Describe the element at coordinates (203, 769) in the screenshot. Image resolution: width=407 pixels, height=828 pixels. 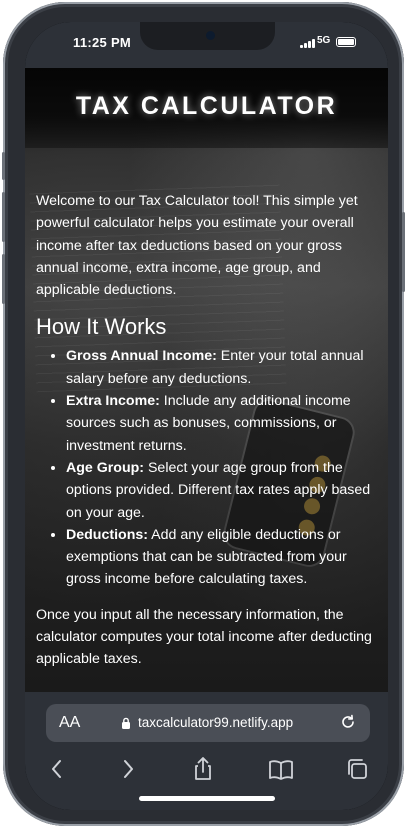
I see `share-icon` at that location.